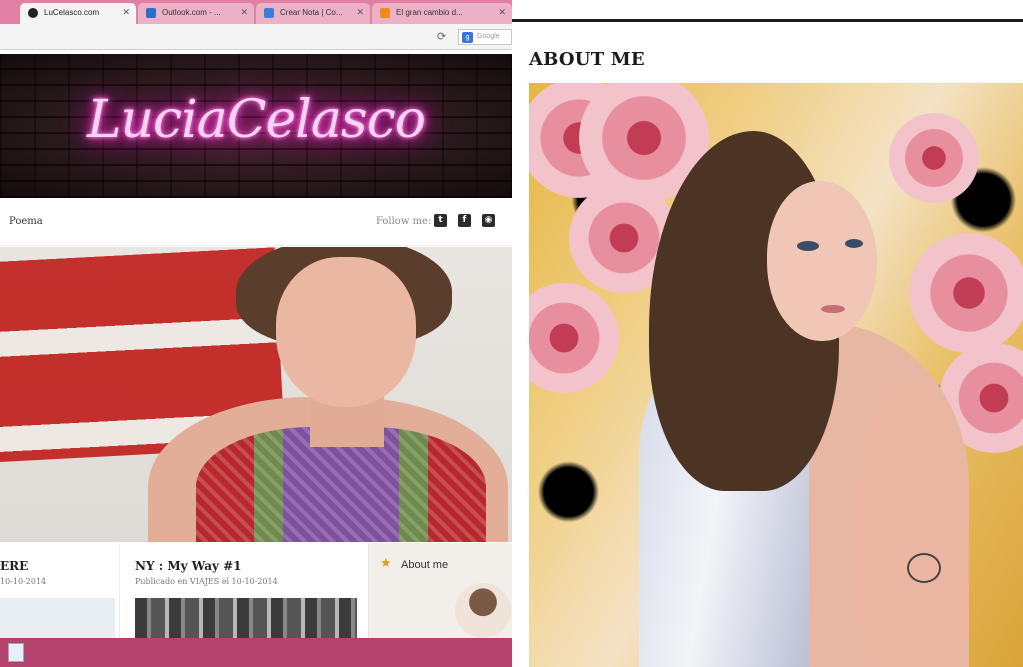 Image resolution: width=1023 pixels, height=667 pixels. I want to click on neon-logo: LuciaCelasco, so click(256, 120).